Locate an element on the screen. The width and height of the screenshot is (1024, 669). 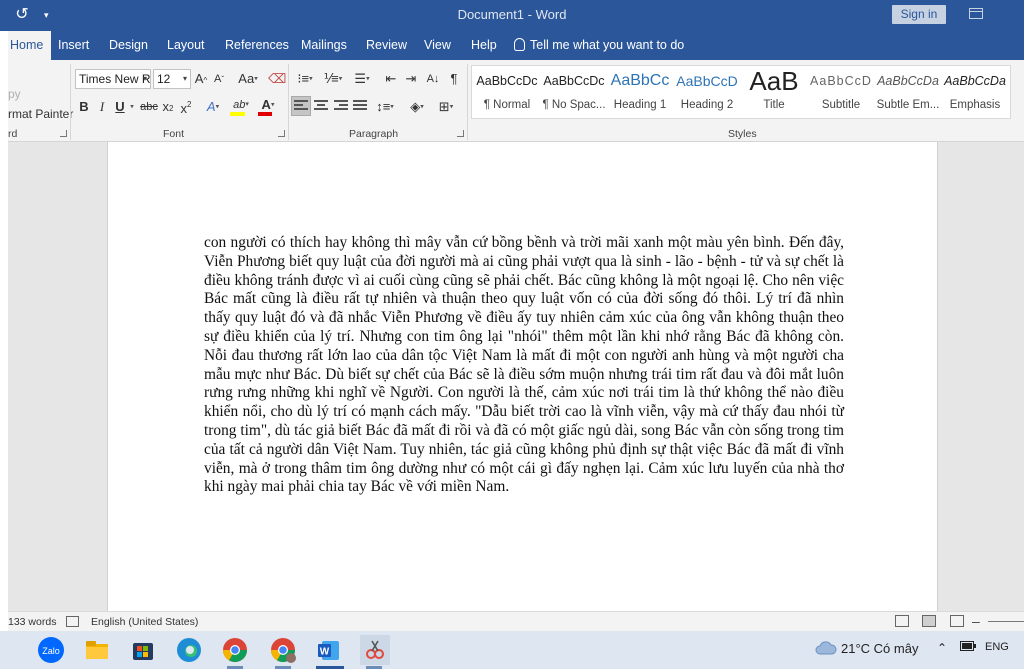
subscript-button: x2 is located at coordinates (168, 107).